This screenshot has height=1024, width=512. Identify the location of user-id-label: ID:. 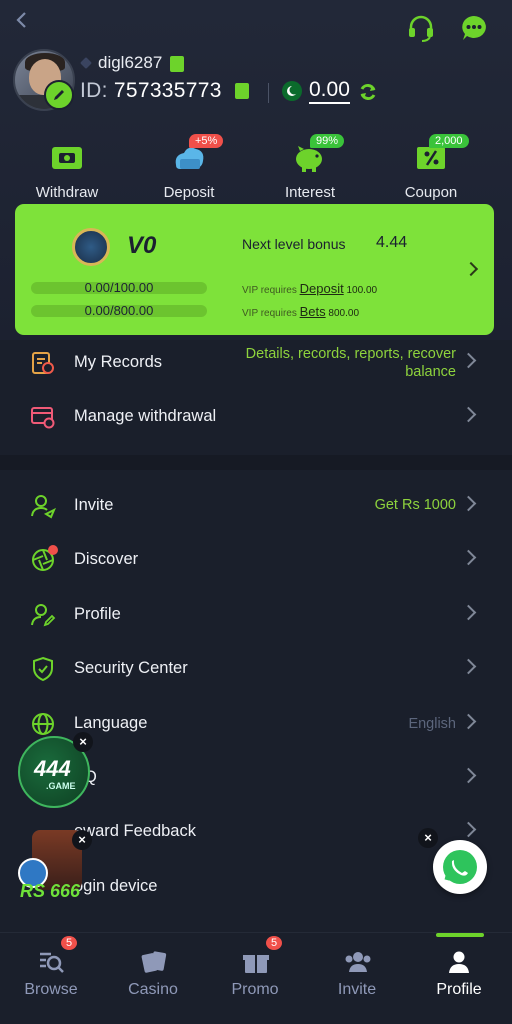
(94, 90).